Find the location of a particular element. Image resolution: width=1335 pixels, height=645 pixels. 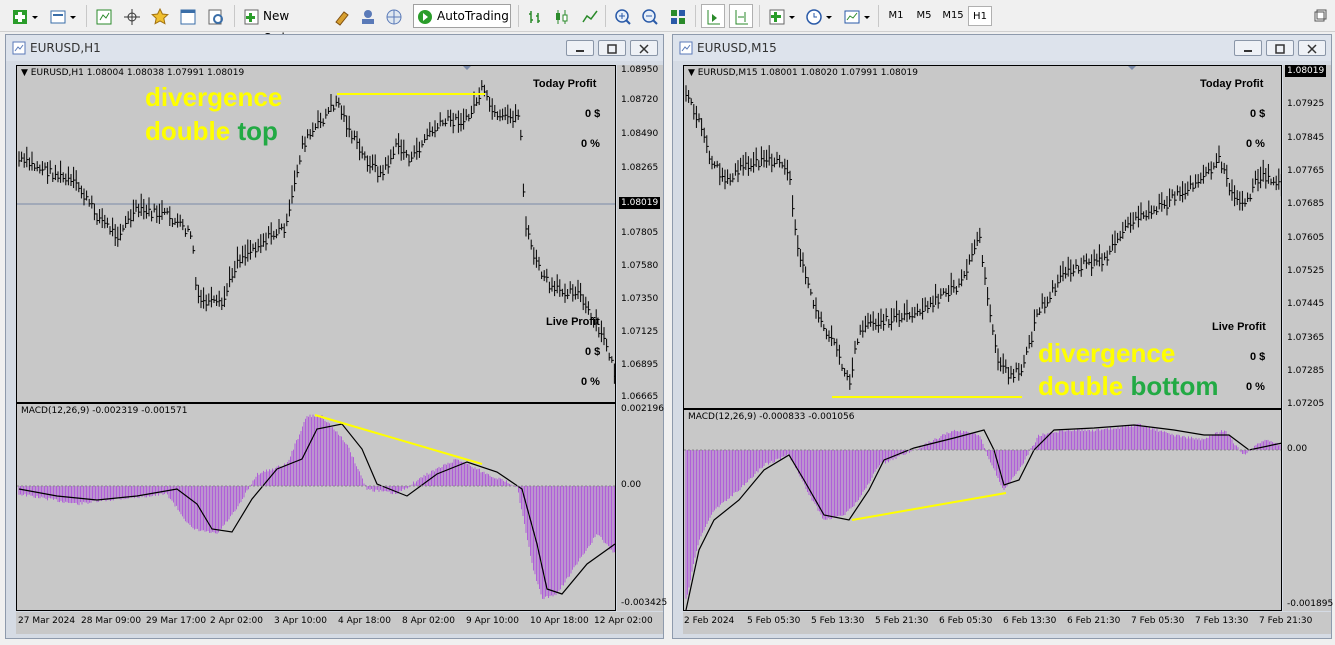

indicators-button is located at coordinates (781, 16).